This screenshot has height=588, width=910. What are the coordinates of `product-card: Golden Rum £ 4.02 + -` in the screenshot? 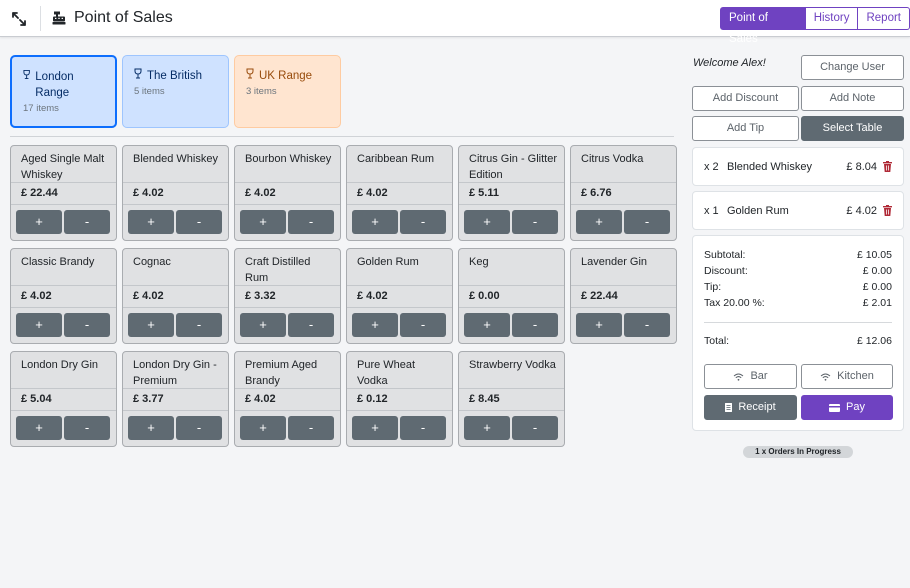 It's located at (399, 296).